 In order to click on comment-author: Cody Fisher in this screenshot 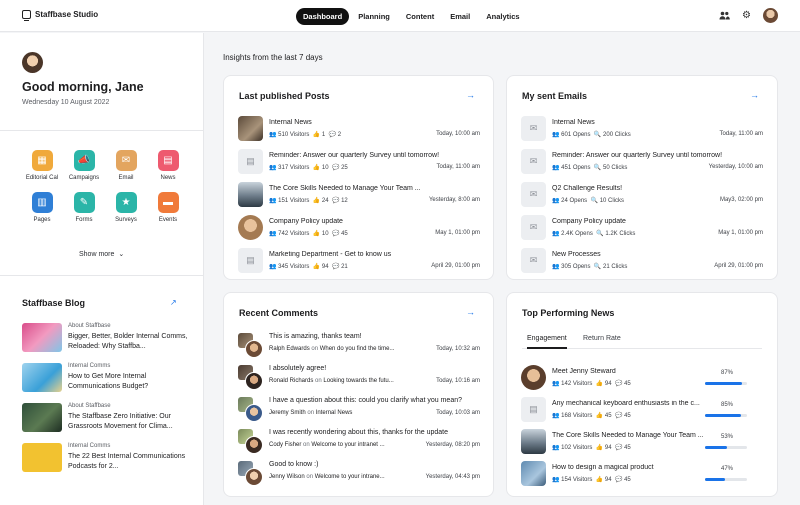, I will do `click(285, 445)`.